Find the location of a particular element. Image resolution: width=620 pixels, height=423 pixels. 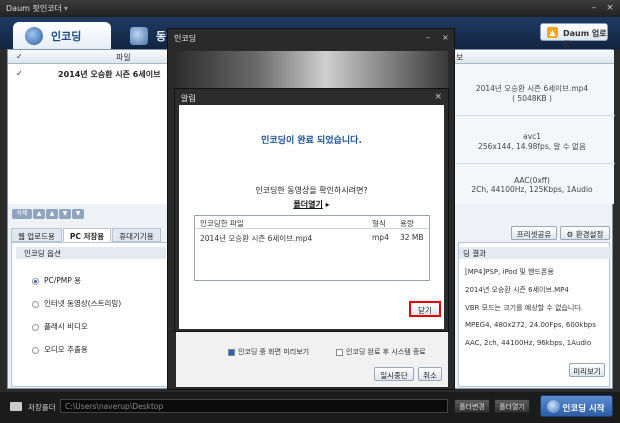

folder-icon is located at coordinates (16, 406).